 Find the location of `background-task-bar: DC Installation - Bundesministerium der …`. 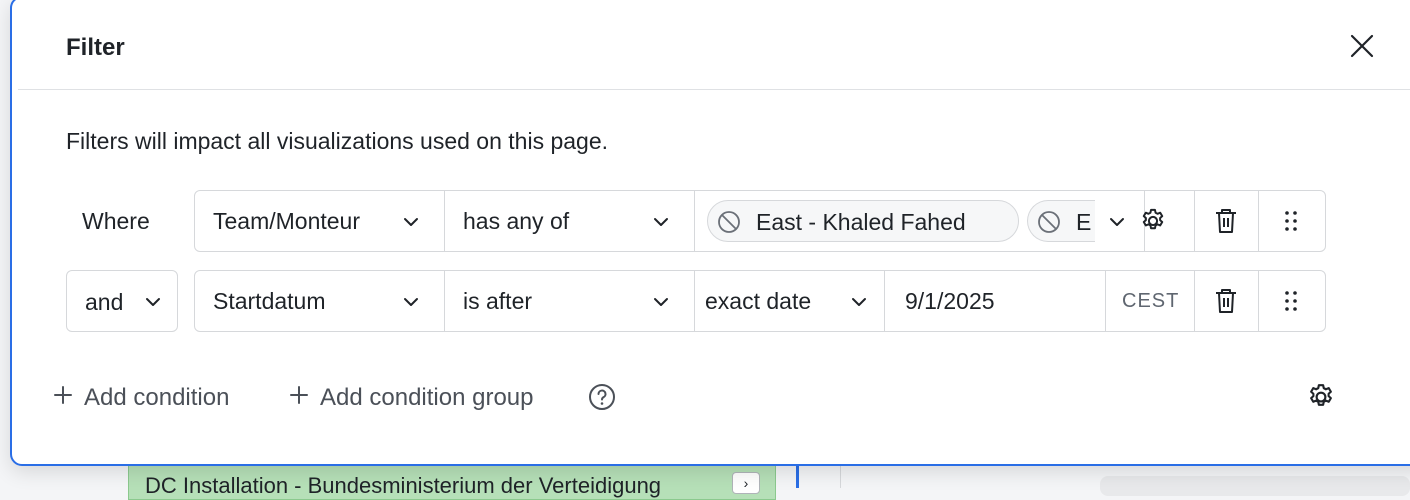

background-task-bar: DC Installation - Bundesministerium der … is located at coordinates (452, 480).